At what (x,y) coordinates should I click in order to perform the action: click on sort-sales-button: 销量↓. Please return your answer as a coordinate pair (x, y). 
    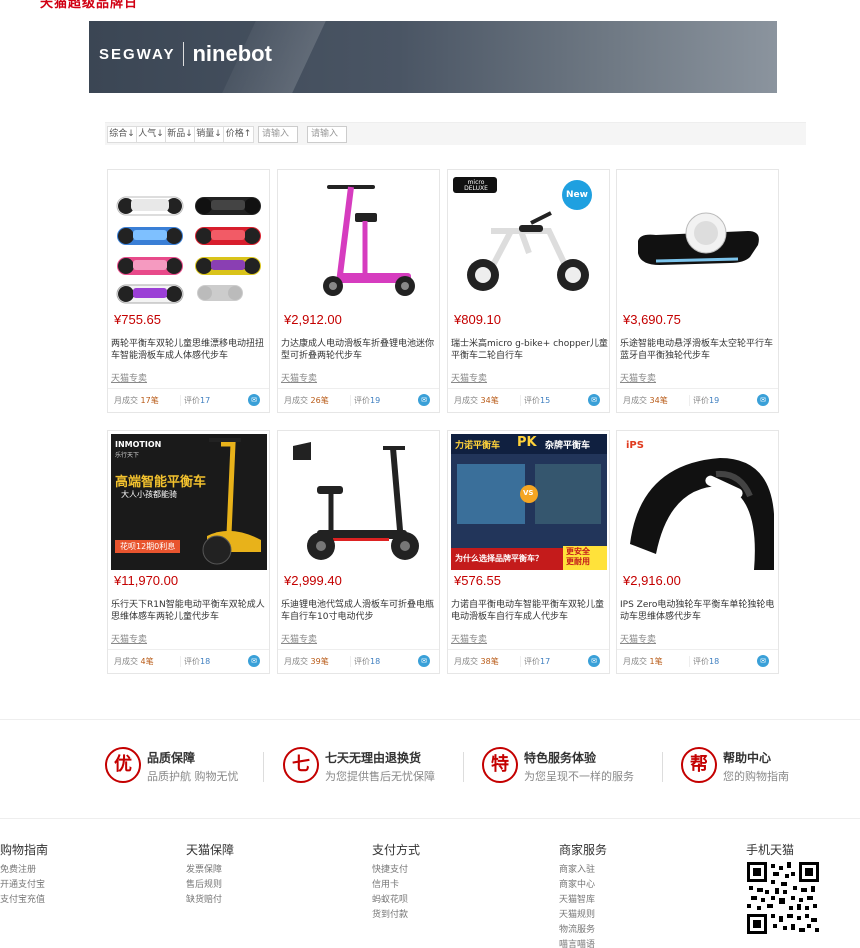
    Looking at the image, I should click on (209, 134).